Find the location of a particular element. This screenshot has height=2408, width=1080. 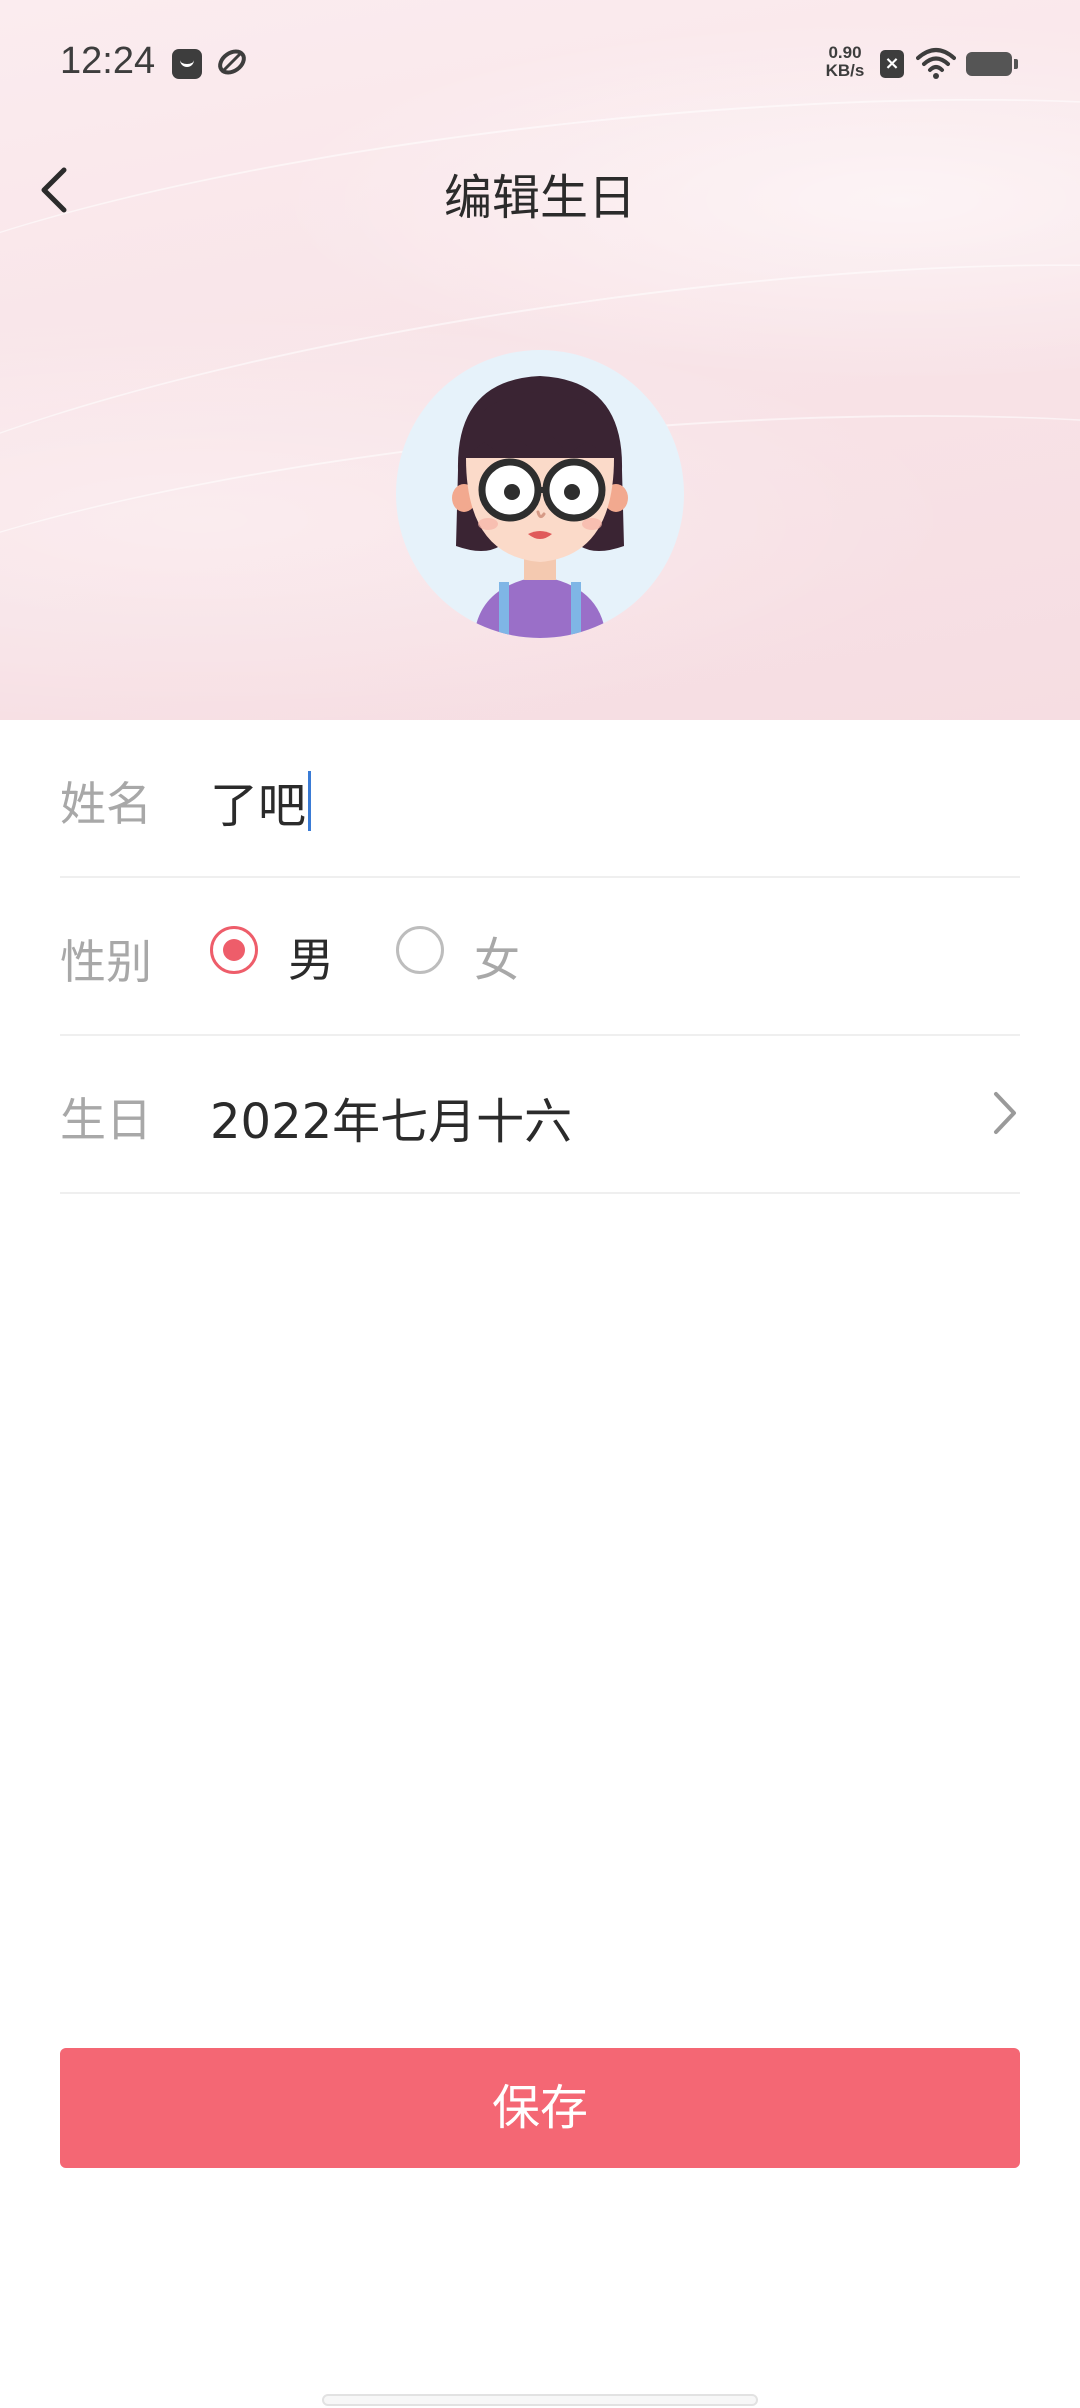

battery-icon is located at coordinates (992, 64).